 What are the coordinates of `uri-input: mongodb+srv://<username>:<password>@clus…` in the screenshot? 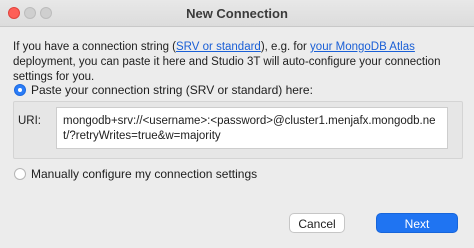 It's located at (252, 128).